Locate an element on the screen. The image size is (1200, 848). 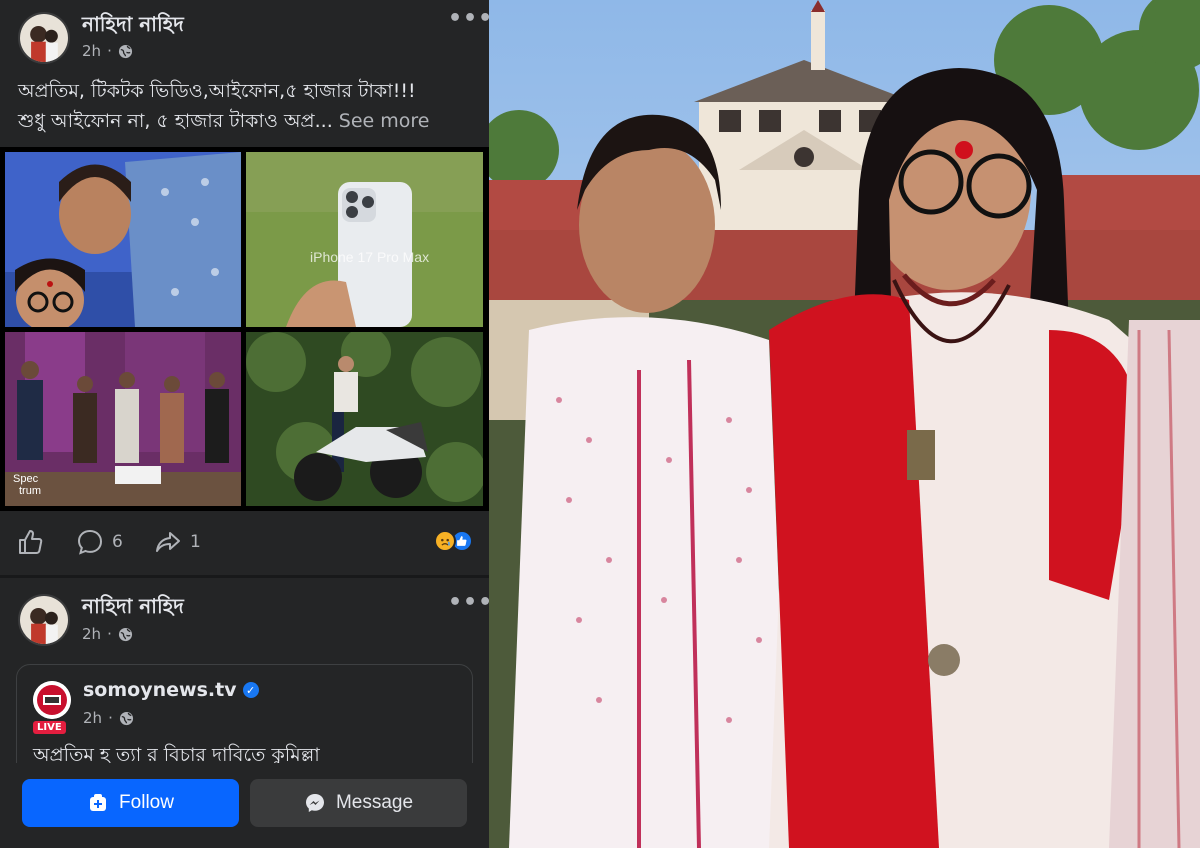
comment-button: 6 is located at coordinates (99, 542).